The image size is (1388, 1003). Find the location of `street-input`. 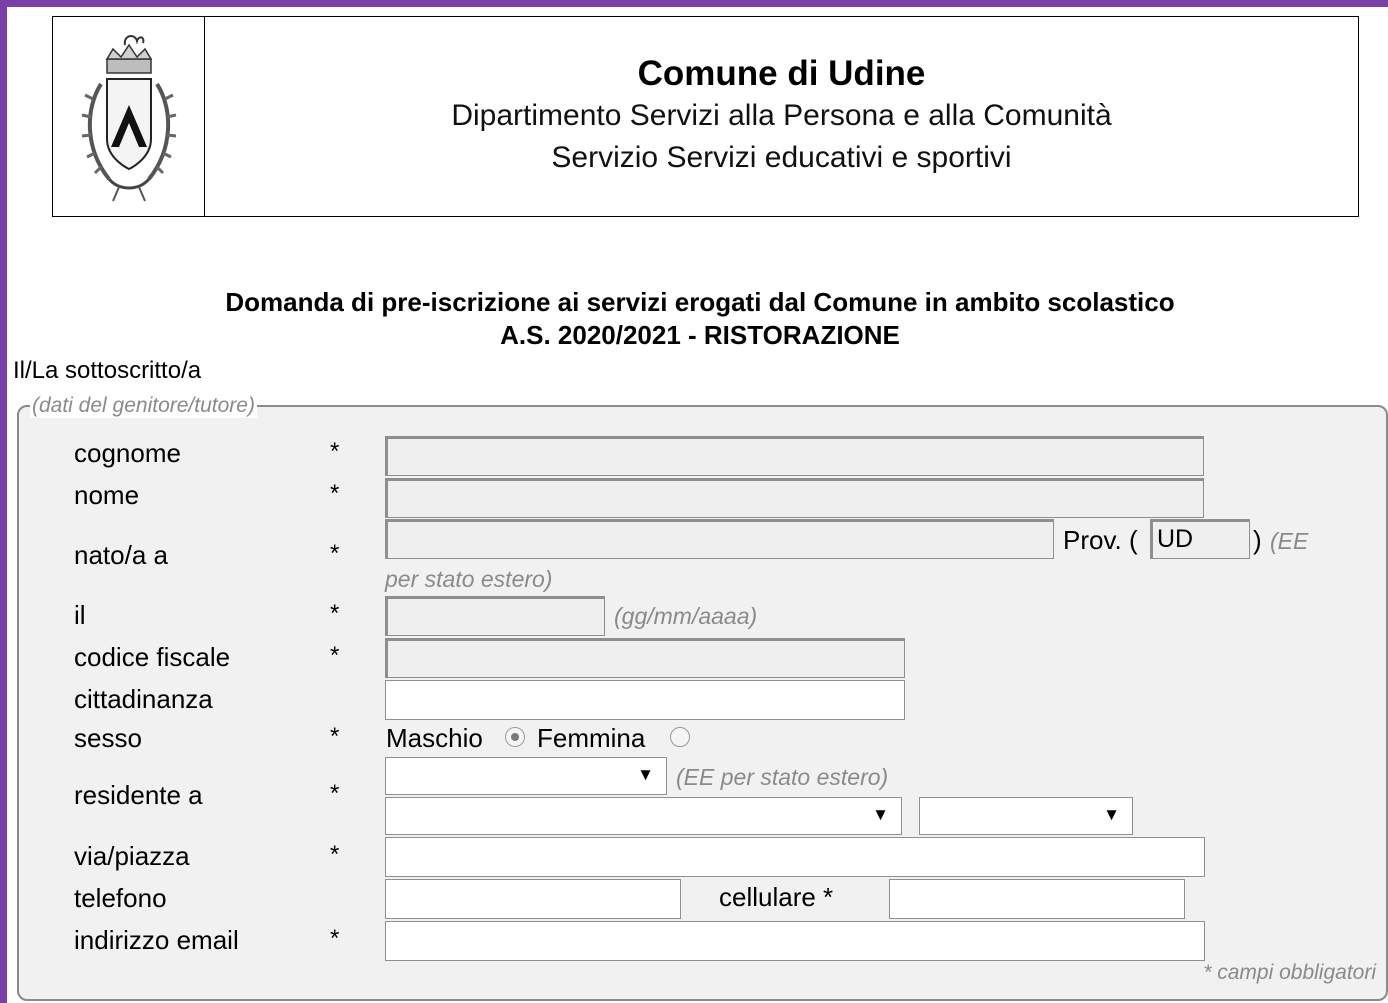

street-input is located at coordinates (795, 857).